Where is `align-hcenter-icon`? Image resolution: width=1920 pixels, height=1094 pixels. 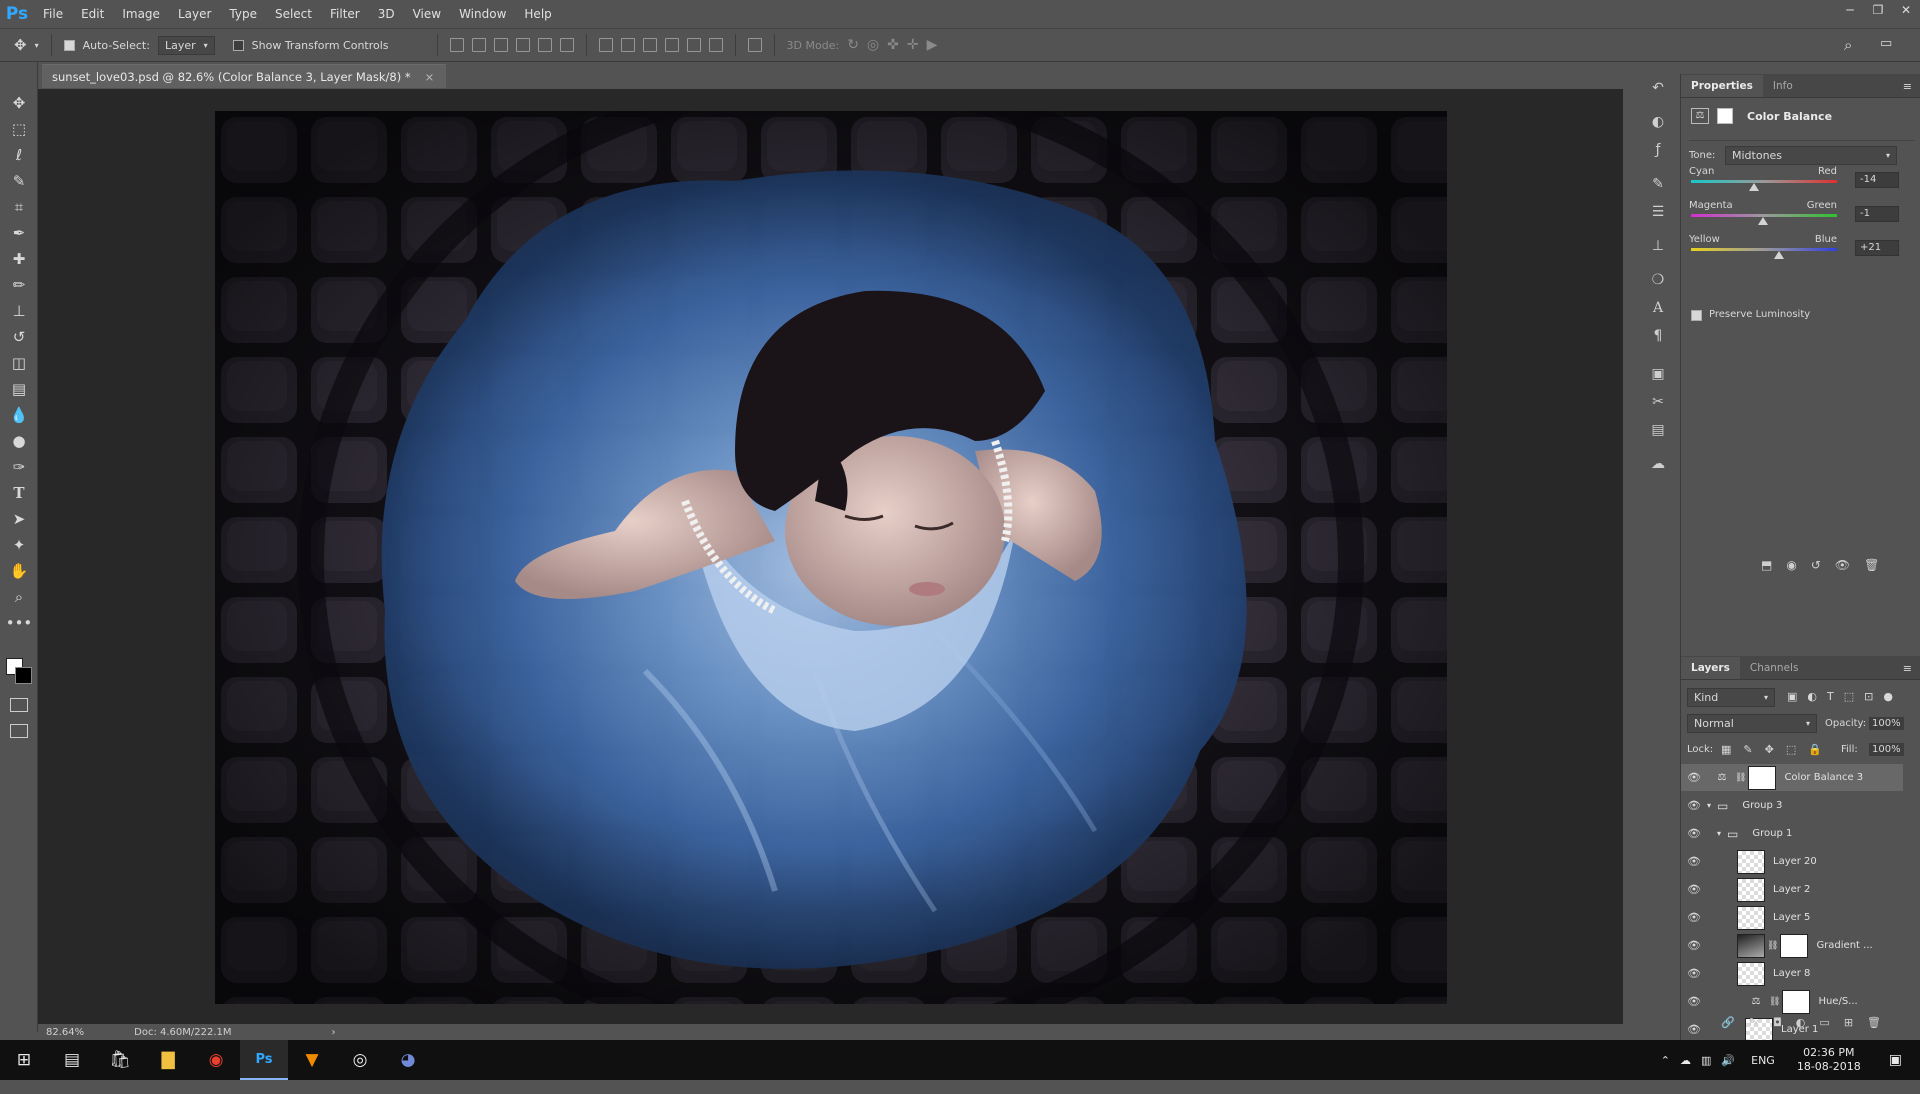 align-hcenter-icon is located at coordinates (544, 45).